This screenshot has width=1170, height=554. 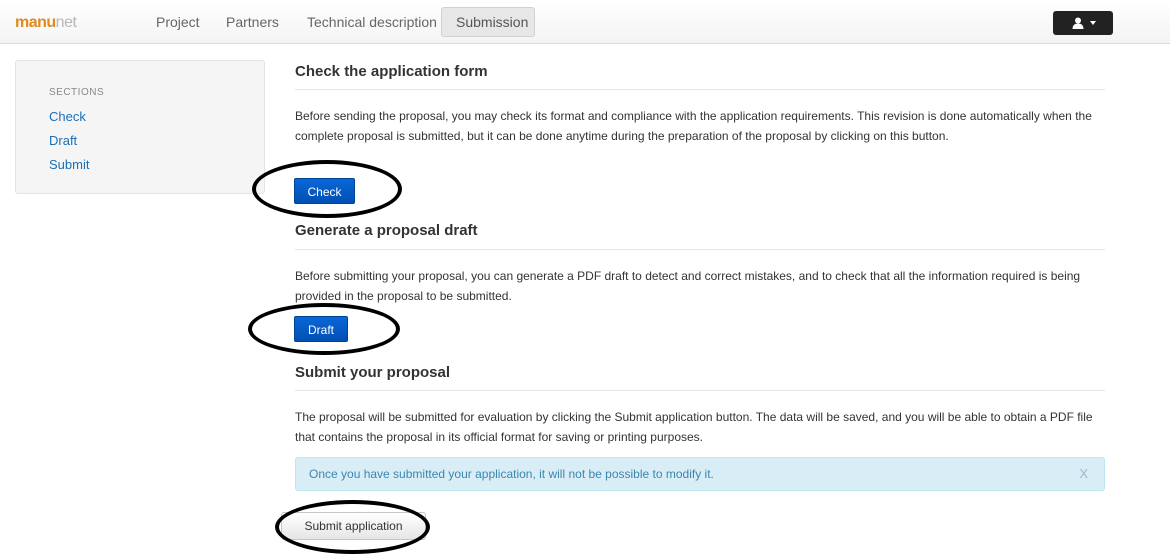 I want to click on check-section-title: Check the application form, so click(x=391, y=71).